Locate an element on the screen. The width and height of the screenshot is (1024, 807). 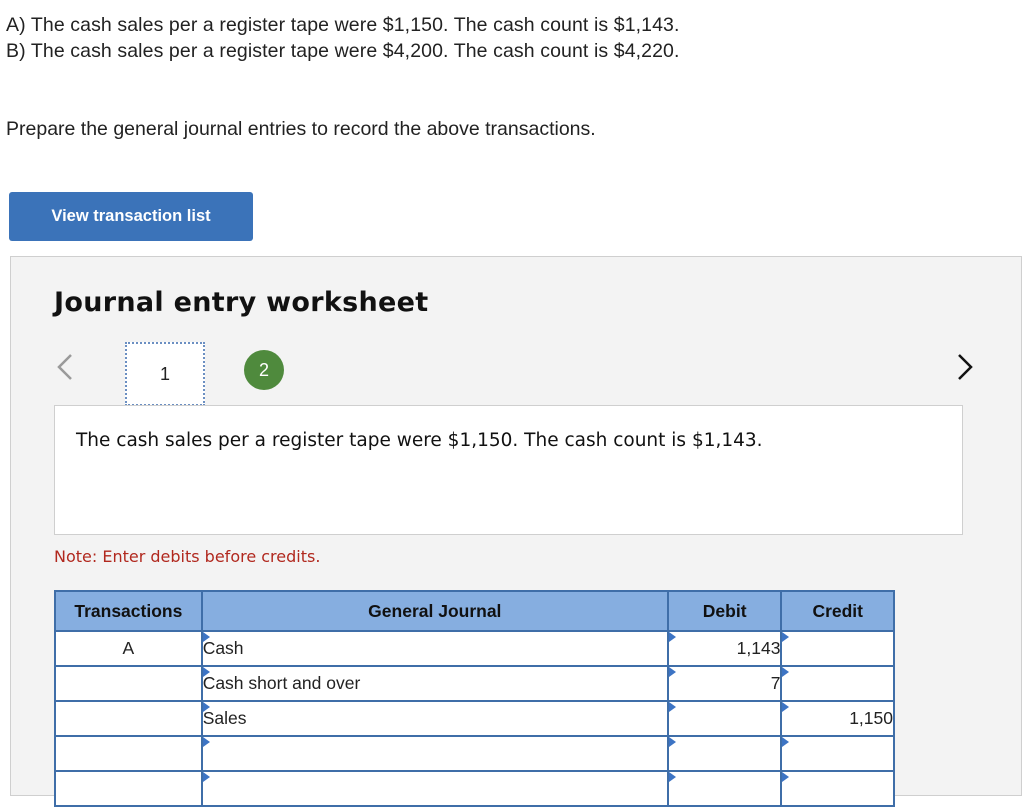
table-row: Sales 1,150 is located at coordinates (474, 718).